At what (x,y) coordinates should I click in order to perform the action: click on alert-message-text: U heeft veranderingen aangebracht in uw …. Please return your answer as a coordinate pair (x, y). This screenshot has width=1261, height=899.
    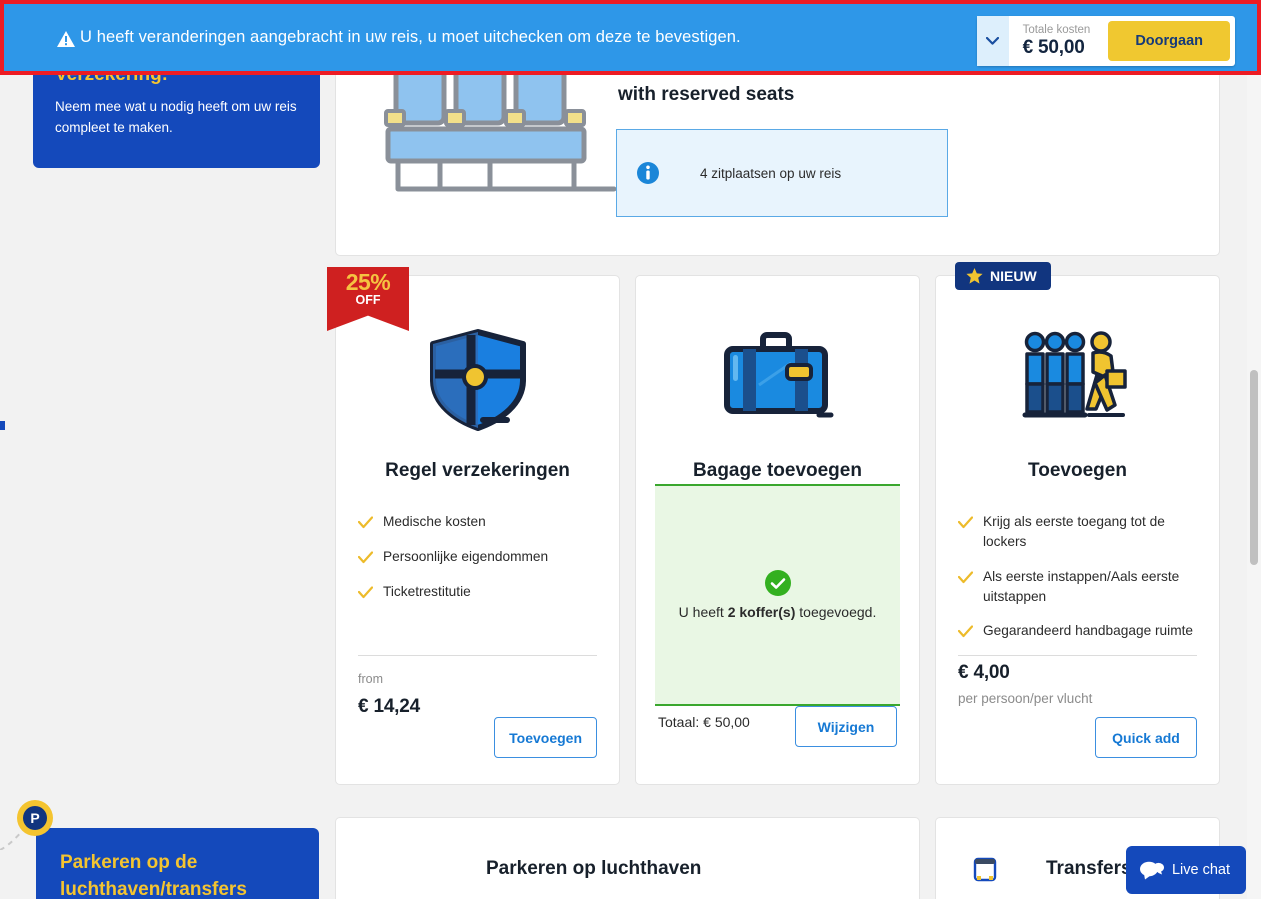
    Looking at the image, I should click on (410, 37).